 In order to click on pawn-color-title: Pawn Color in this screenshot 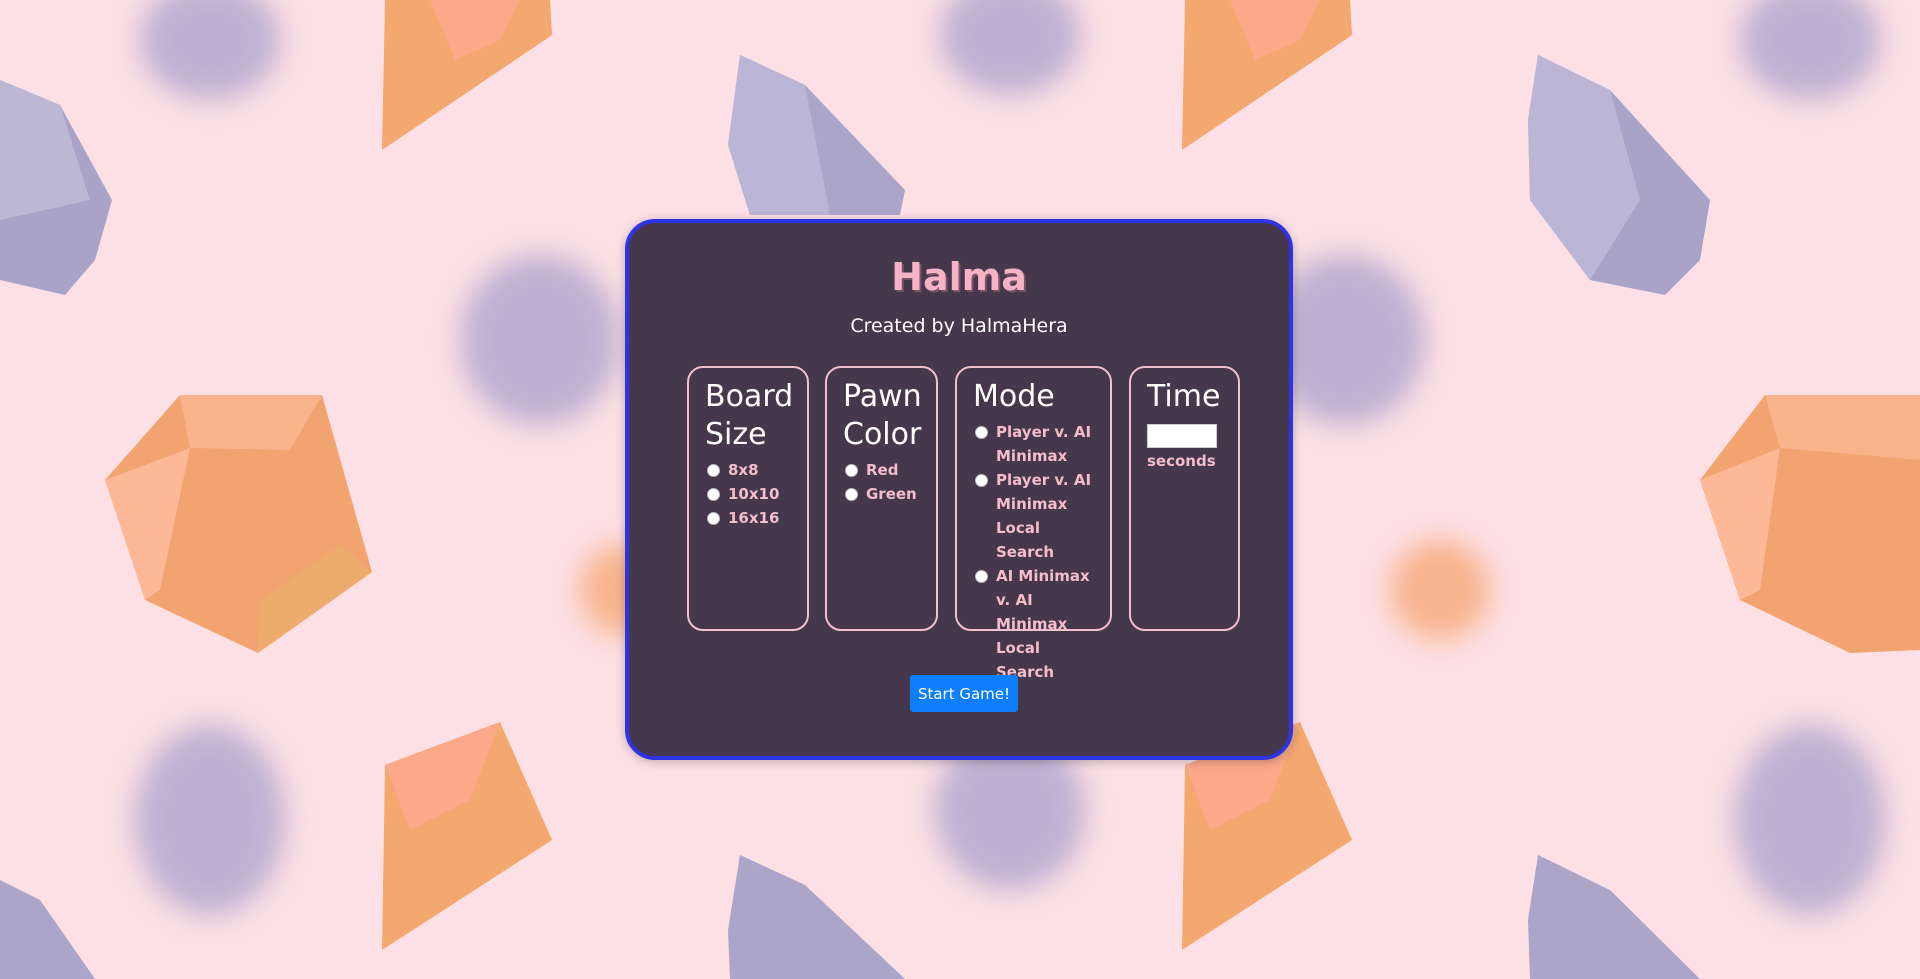, I will do `click(882, 415)`.